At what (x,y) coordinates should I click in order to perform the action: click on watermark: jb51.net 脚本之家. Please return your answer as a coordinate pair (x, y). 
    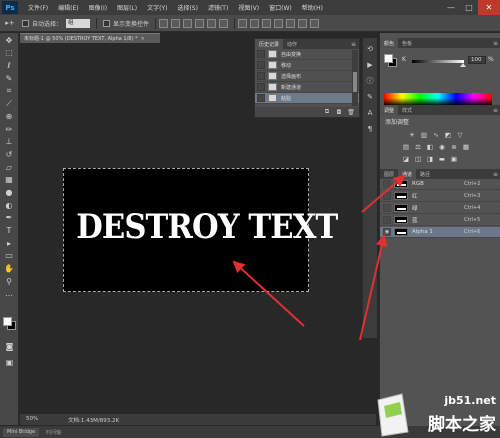
    Looking at the image, I should click on (436, 415).